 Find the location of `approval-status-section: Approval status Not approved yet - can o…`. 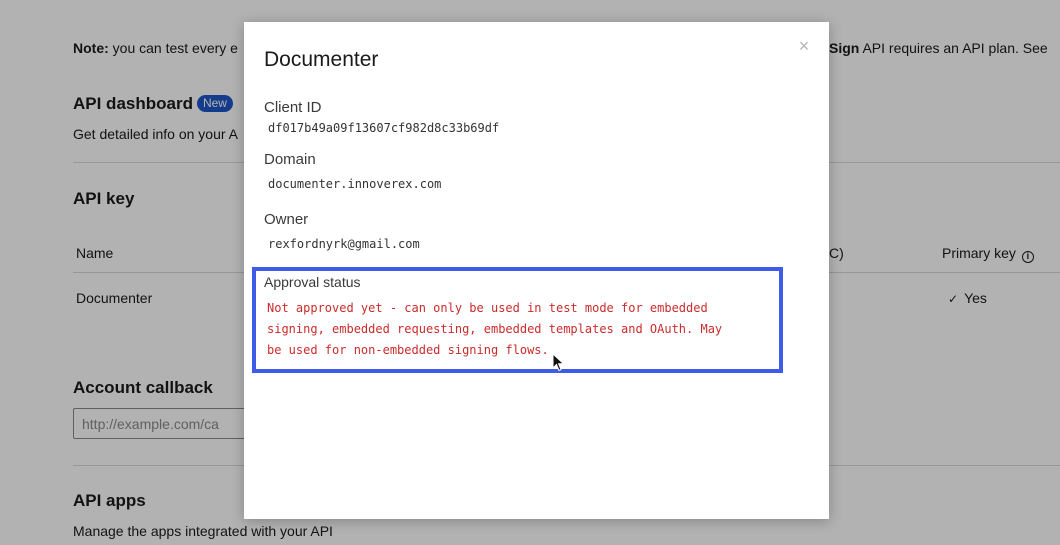

approval-status-section: Approval status Not approved yet - can o… is located at coordinates (517, 320).